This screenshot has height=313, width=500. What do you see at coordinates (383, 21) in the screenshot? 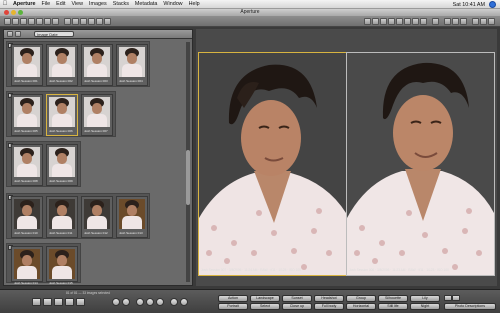
I see `rotate-right-icon` at bounding box center [383, 21].